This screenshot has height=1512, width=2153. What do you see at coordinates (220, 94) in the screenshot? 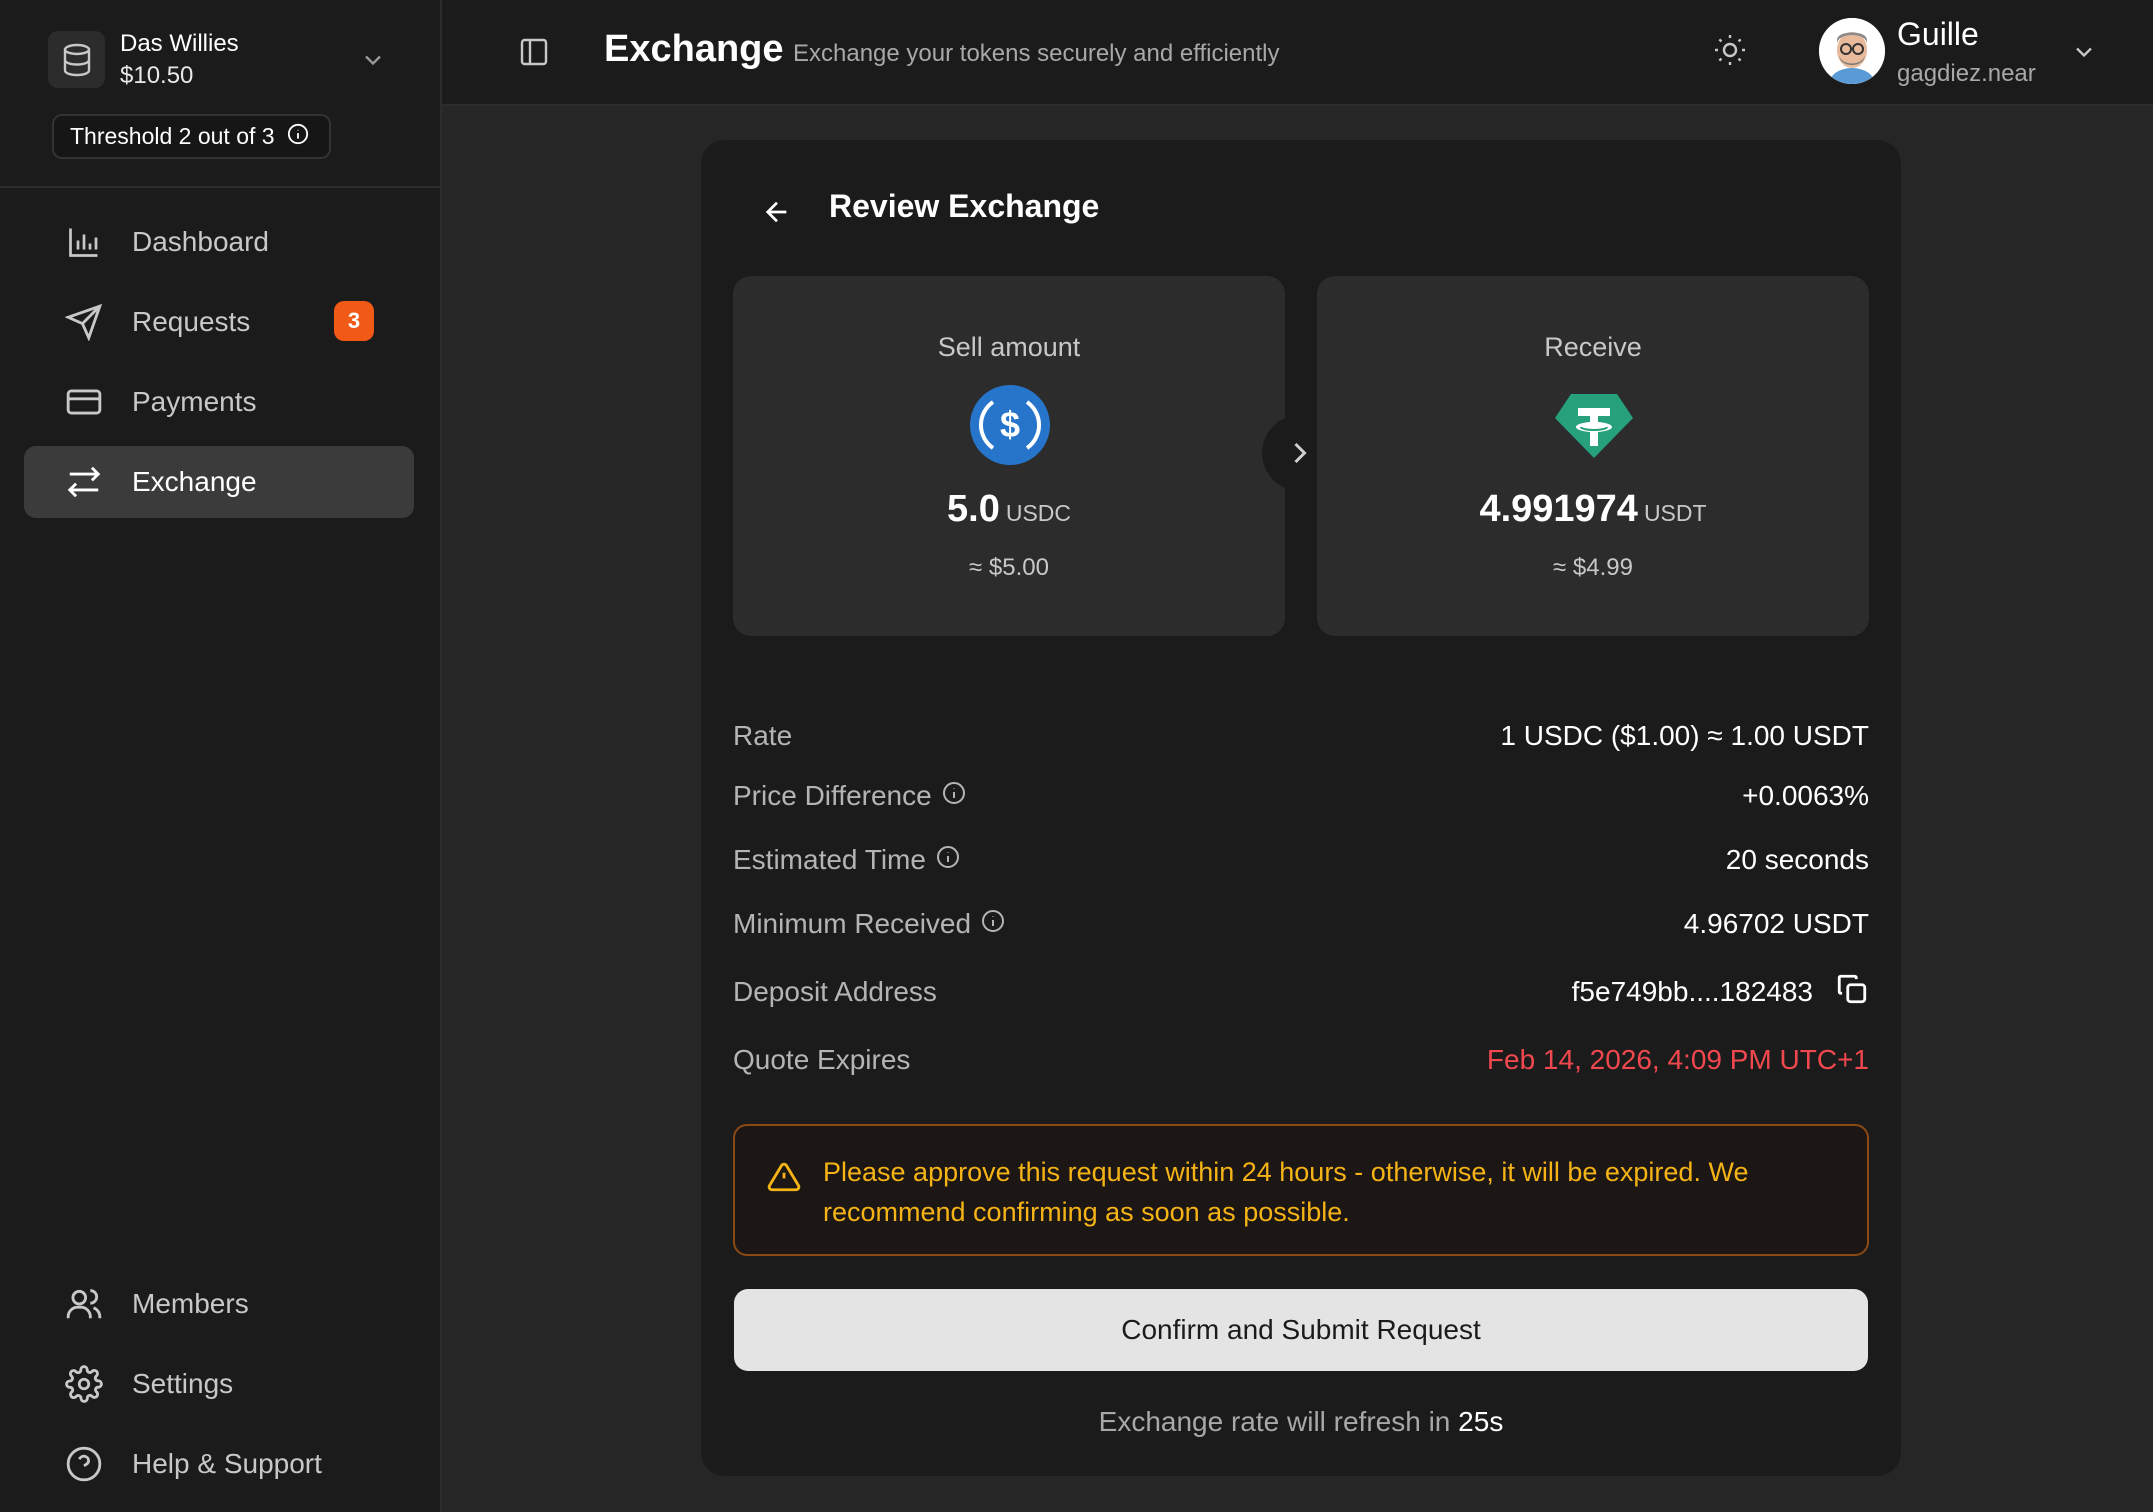
I see `wallet-switcher: Das Willies $10.50 Threshold 2 out of 3` at bounding box center [220, 94].